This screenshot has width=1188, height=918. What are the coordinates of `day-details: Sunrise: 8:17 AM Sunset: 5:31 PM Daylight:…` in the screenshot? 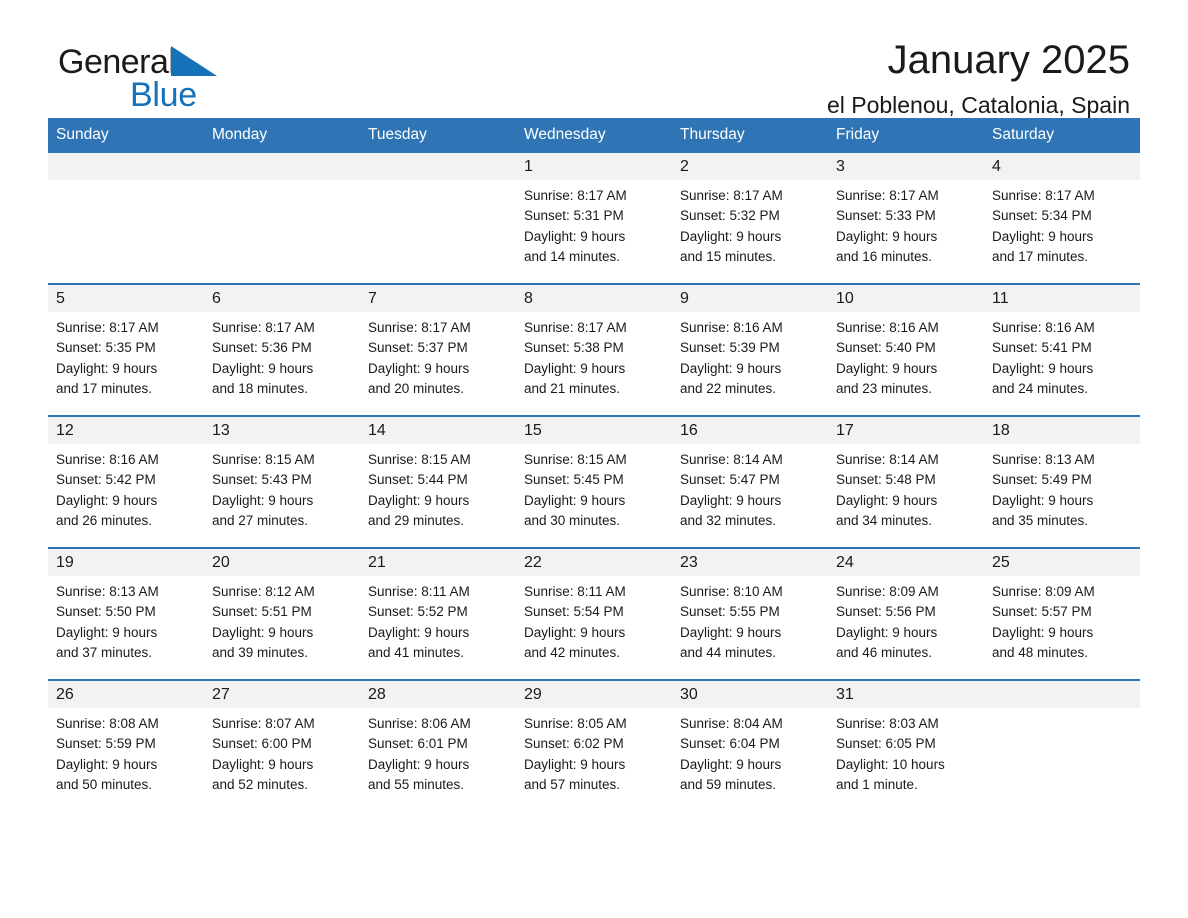 It's located at (594, 223).